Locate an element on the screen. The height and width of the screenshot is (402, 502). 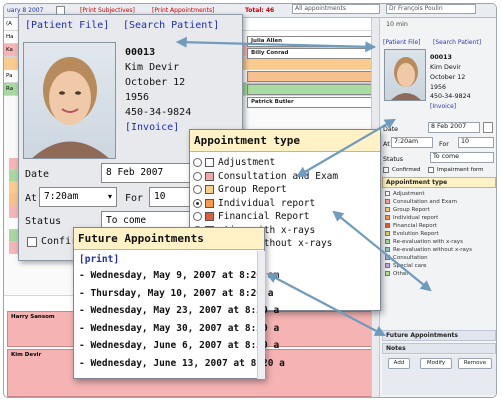
popup-scrollbar is located at coordinates (261, 315).